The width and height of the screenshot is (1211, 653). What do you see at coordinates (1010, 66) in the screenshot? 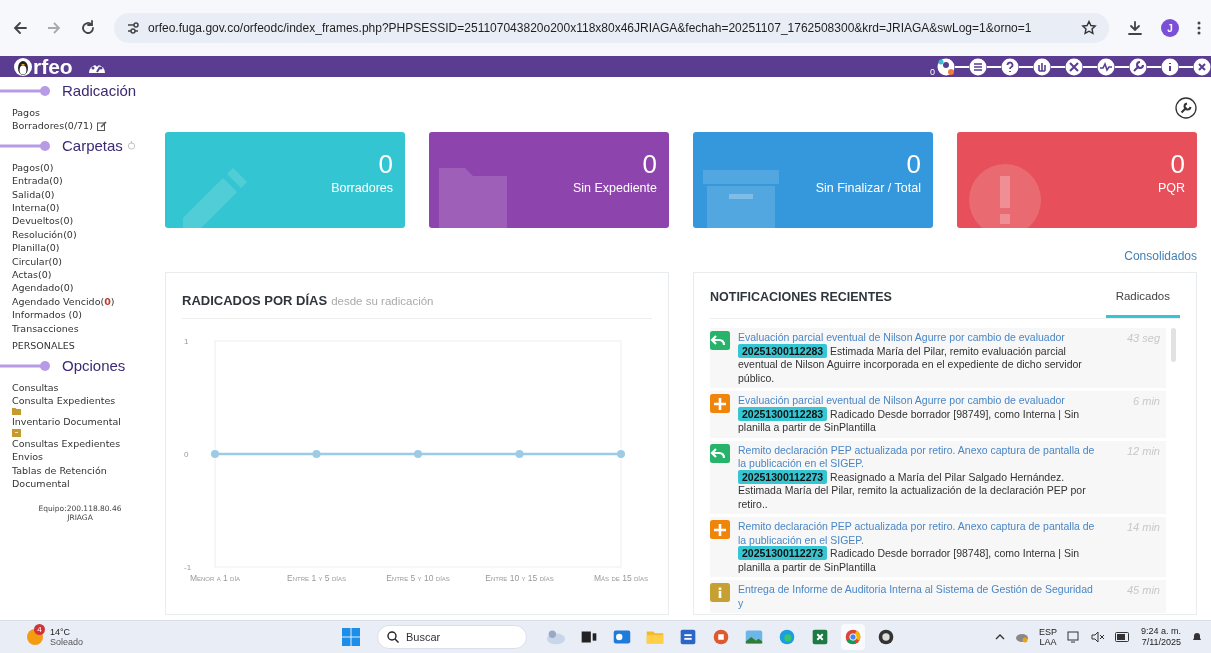
I see `help-icon` at bounding box center [1010, 66].